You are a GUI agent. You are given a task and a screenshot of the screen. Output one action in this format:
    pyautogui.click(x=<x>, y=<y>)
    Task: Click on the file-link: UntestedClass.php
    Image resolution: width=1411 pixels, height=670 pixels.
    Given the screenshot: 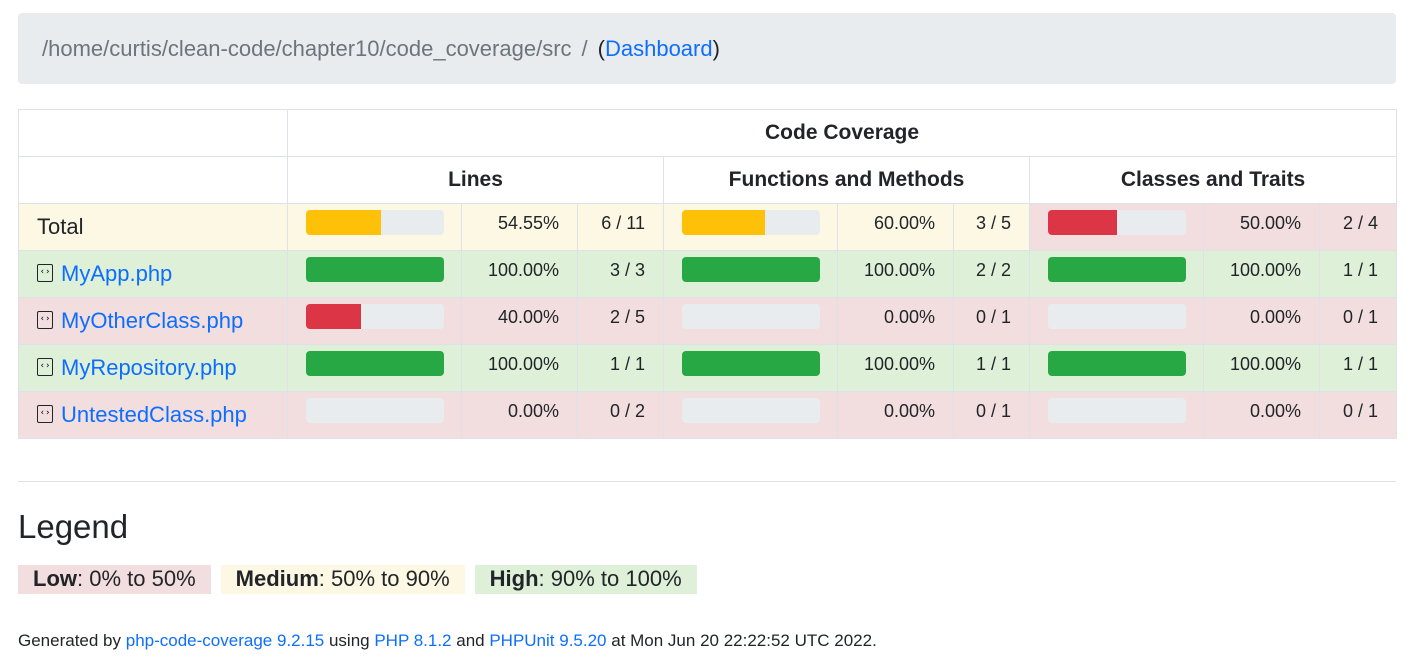 What is the action you would take?
    pyautogui.click(x=154, y=415)
    